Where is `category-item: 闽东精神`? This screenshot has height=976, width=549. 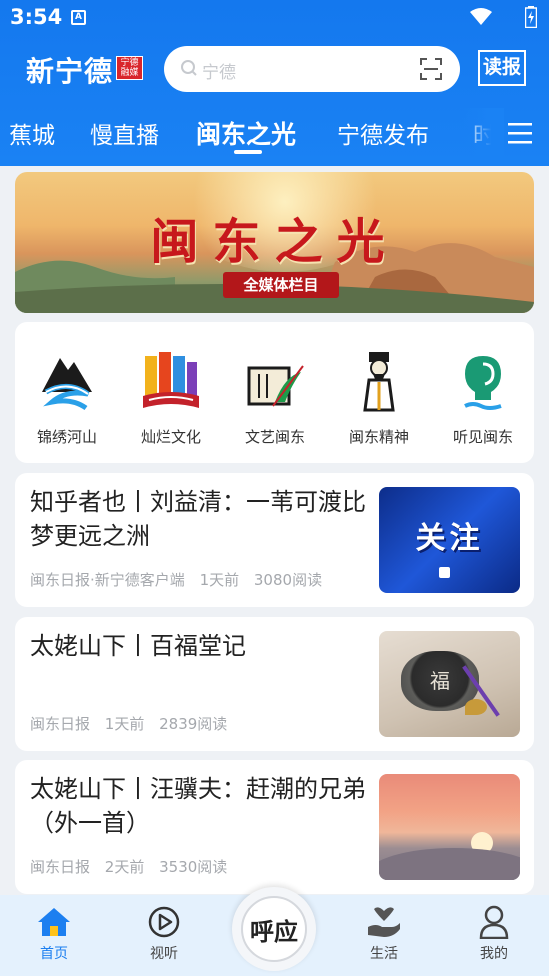 category-item: 闽东精神 is located at coordinates (379, 396).